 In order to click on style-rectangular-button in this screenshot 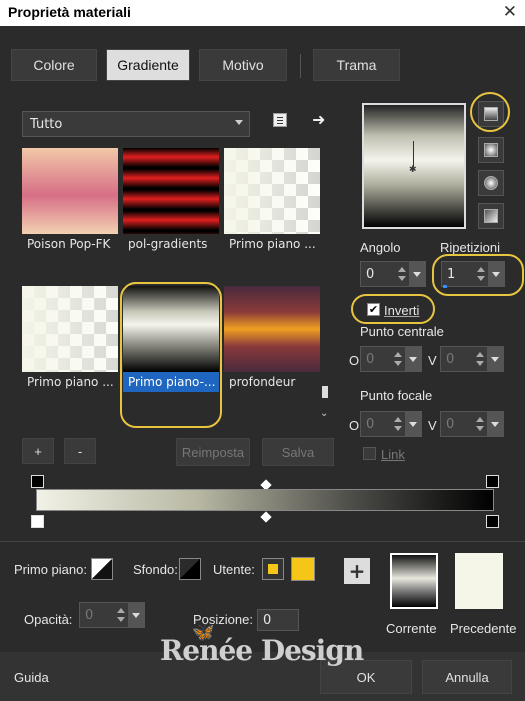, I will do `click(491, 150)`.